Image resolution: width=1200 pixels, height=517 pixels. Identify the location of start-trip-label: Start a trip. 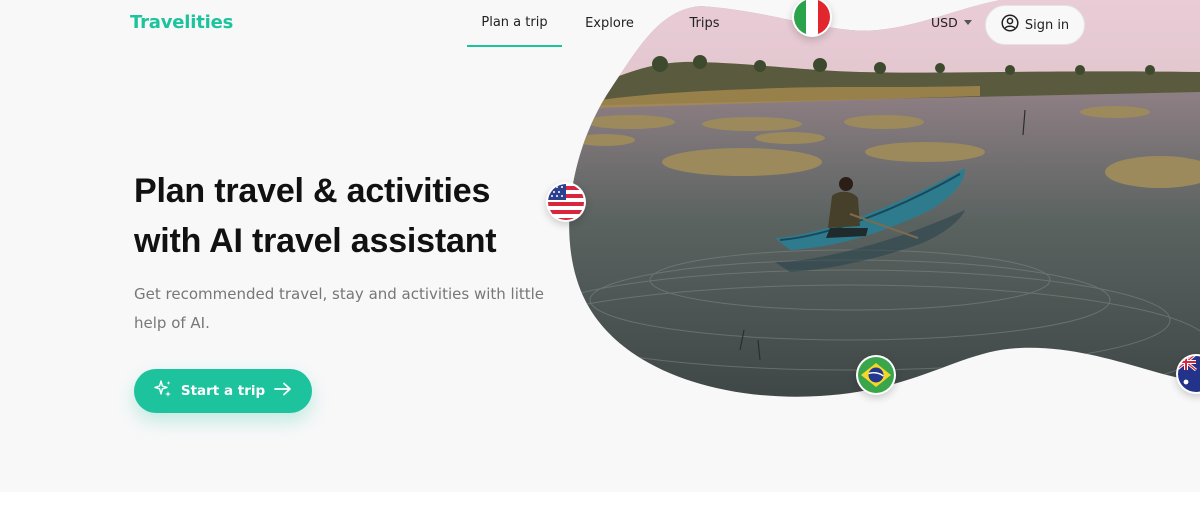
(223, 391).